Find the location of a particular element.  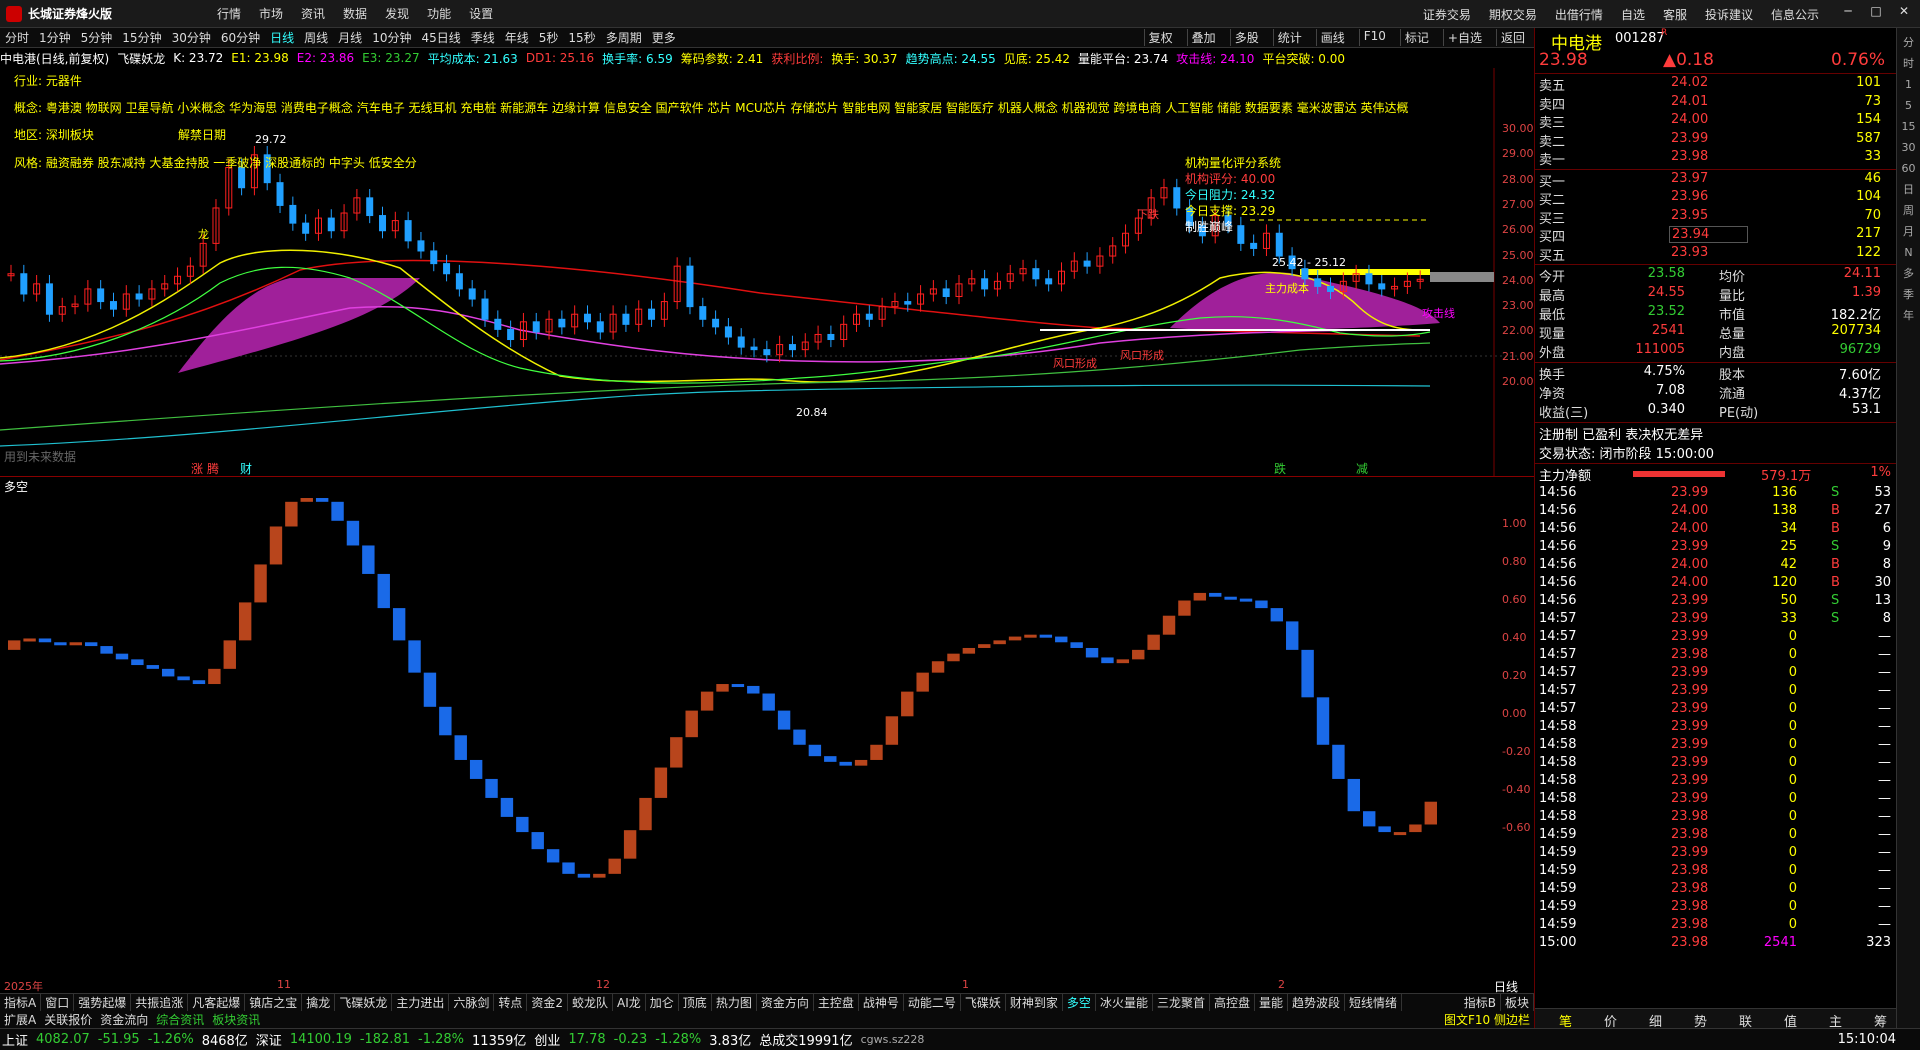

quote-tab-2: 细 is located at coordinates (1655, 1020).